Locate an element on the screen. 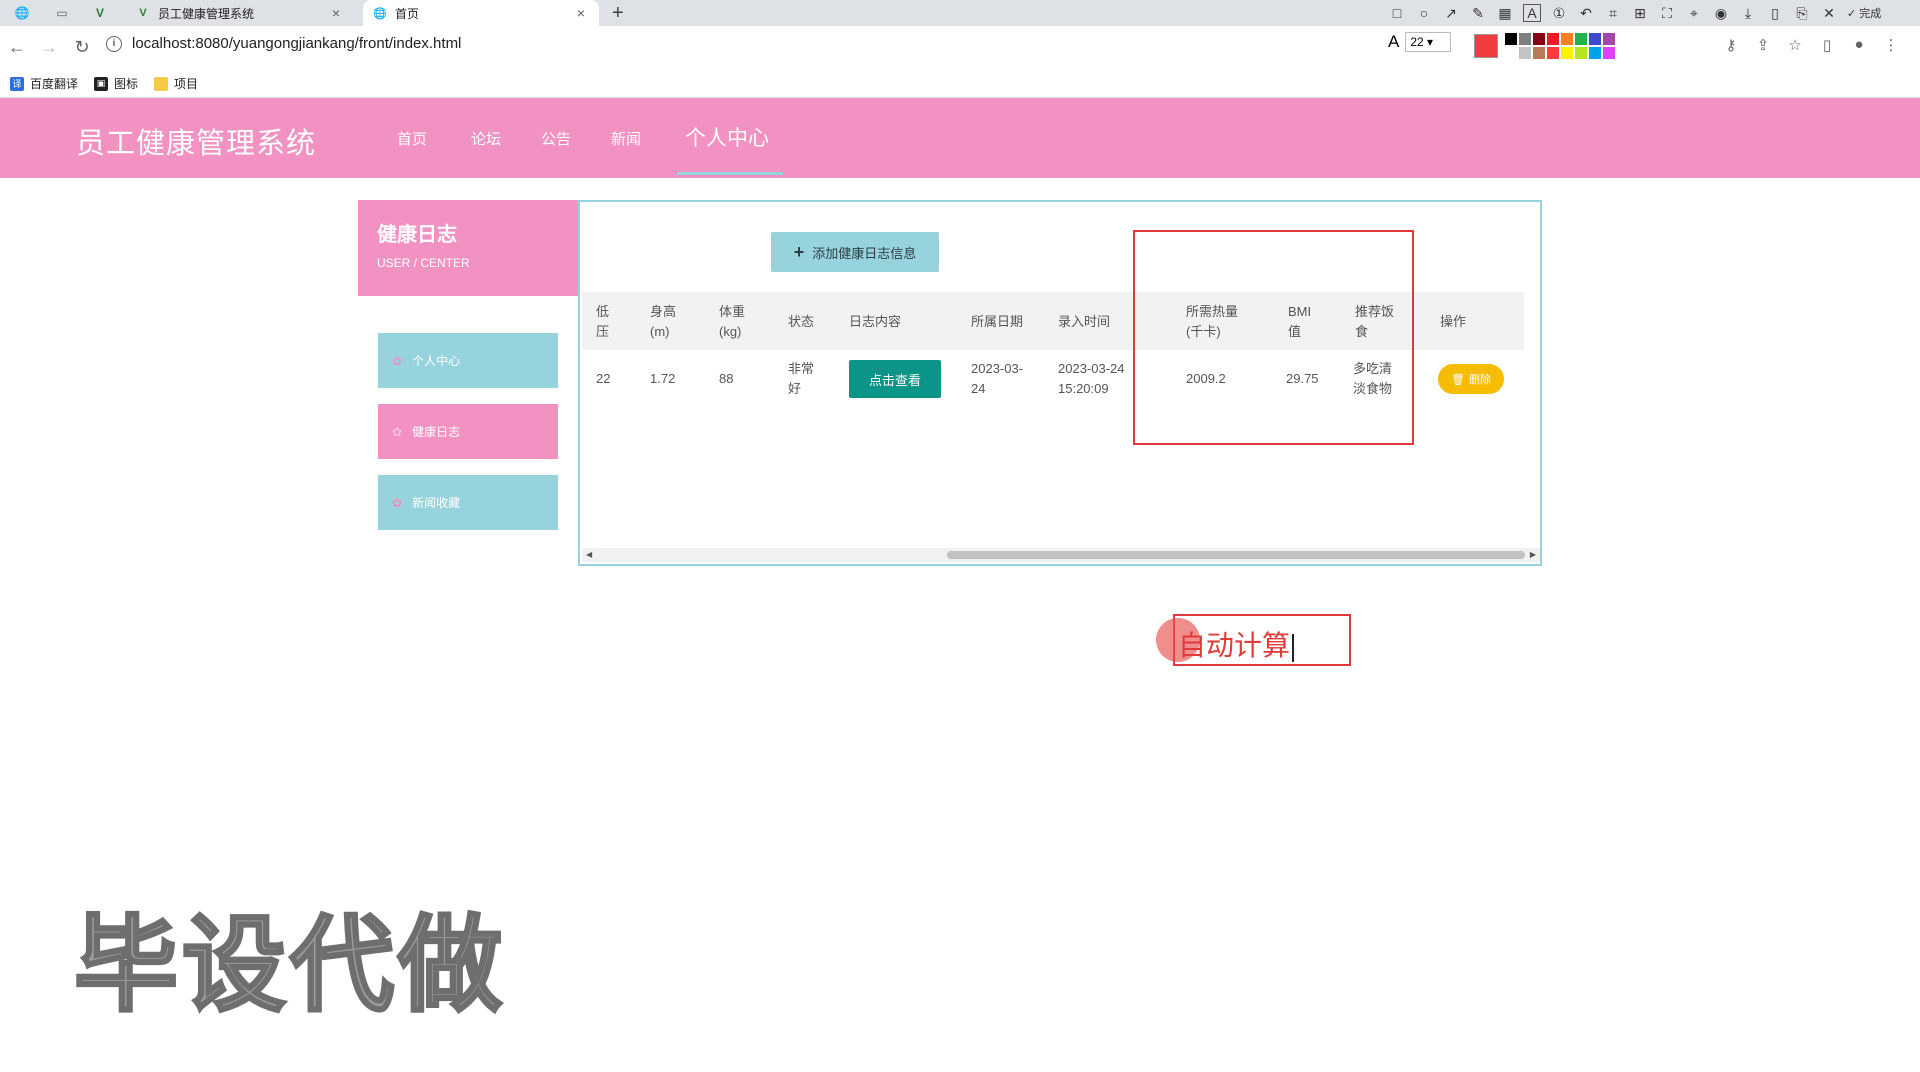 The height and width of the screenshot is (1072, 1920). close-icon: ✕ is located at coordinates (1829, 13).